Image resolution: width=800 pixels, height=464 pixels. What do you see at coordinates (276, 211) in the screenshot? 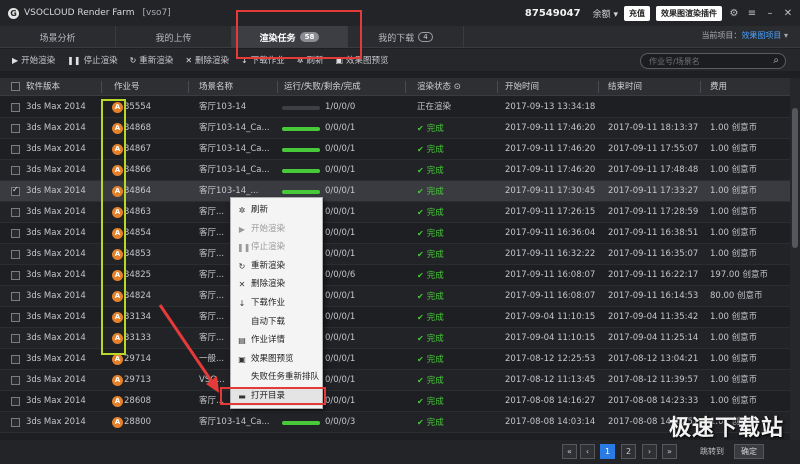
I see `menu-item-refresh: ✲ 刷新` at bounding box center [276, 211].